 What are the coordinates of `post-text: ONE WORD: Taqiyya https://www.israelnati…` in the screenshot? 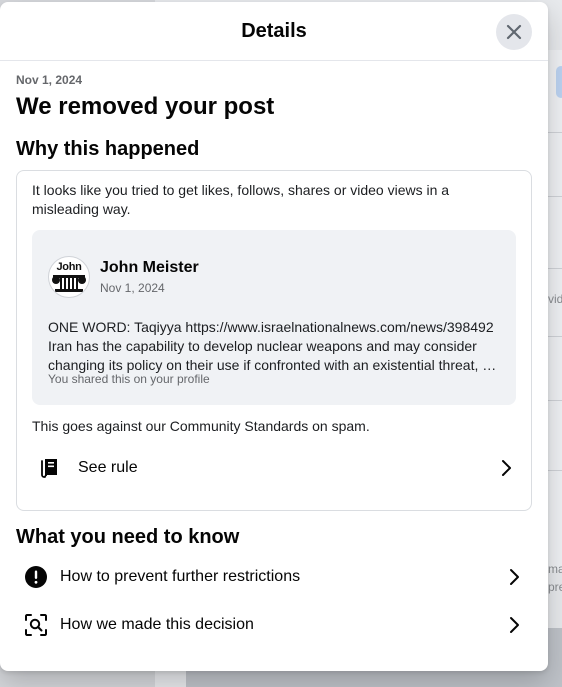 It's located at (274, 346).